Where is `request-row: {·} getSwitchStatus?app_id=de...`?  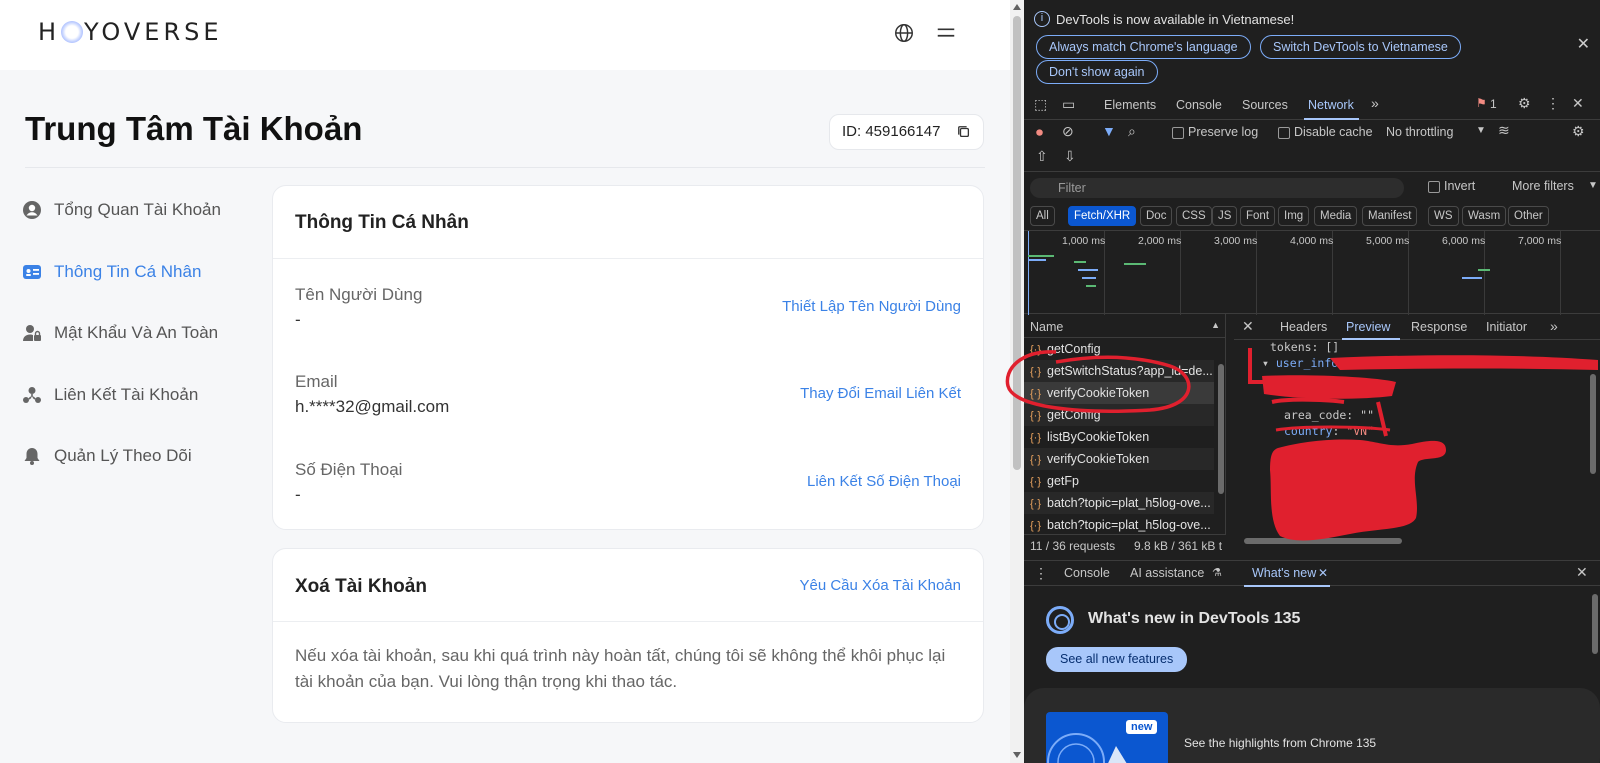
request-row: {·} getSwitchStatus?app_id=de... is located at coordinates (1119, 371).